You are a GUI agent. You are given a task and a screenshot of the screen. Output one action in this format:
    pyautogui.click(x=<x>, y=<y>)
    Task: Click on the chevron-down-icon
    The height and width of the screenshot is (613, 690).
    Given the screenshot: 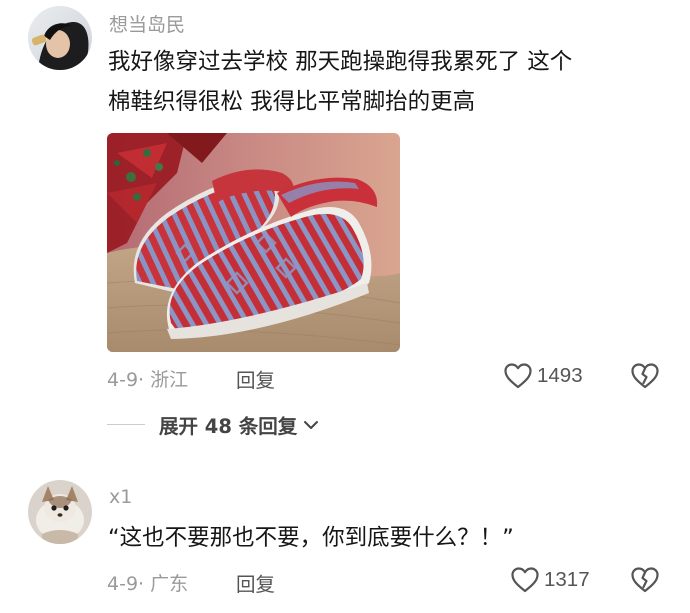 What is the action you would take?
    pyautogui.click(x=311, y=424)
    